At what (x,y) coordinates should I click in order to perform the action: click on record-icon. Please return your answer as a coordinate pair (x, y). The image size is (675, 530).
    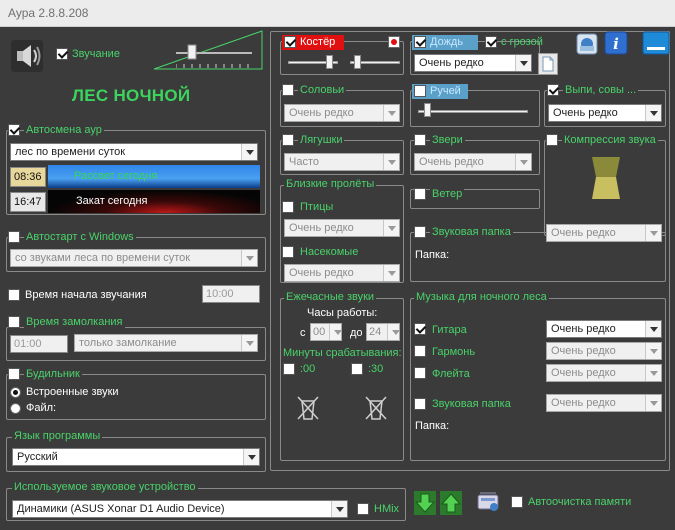
    Looking at the image, I should click on (394, 42).